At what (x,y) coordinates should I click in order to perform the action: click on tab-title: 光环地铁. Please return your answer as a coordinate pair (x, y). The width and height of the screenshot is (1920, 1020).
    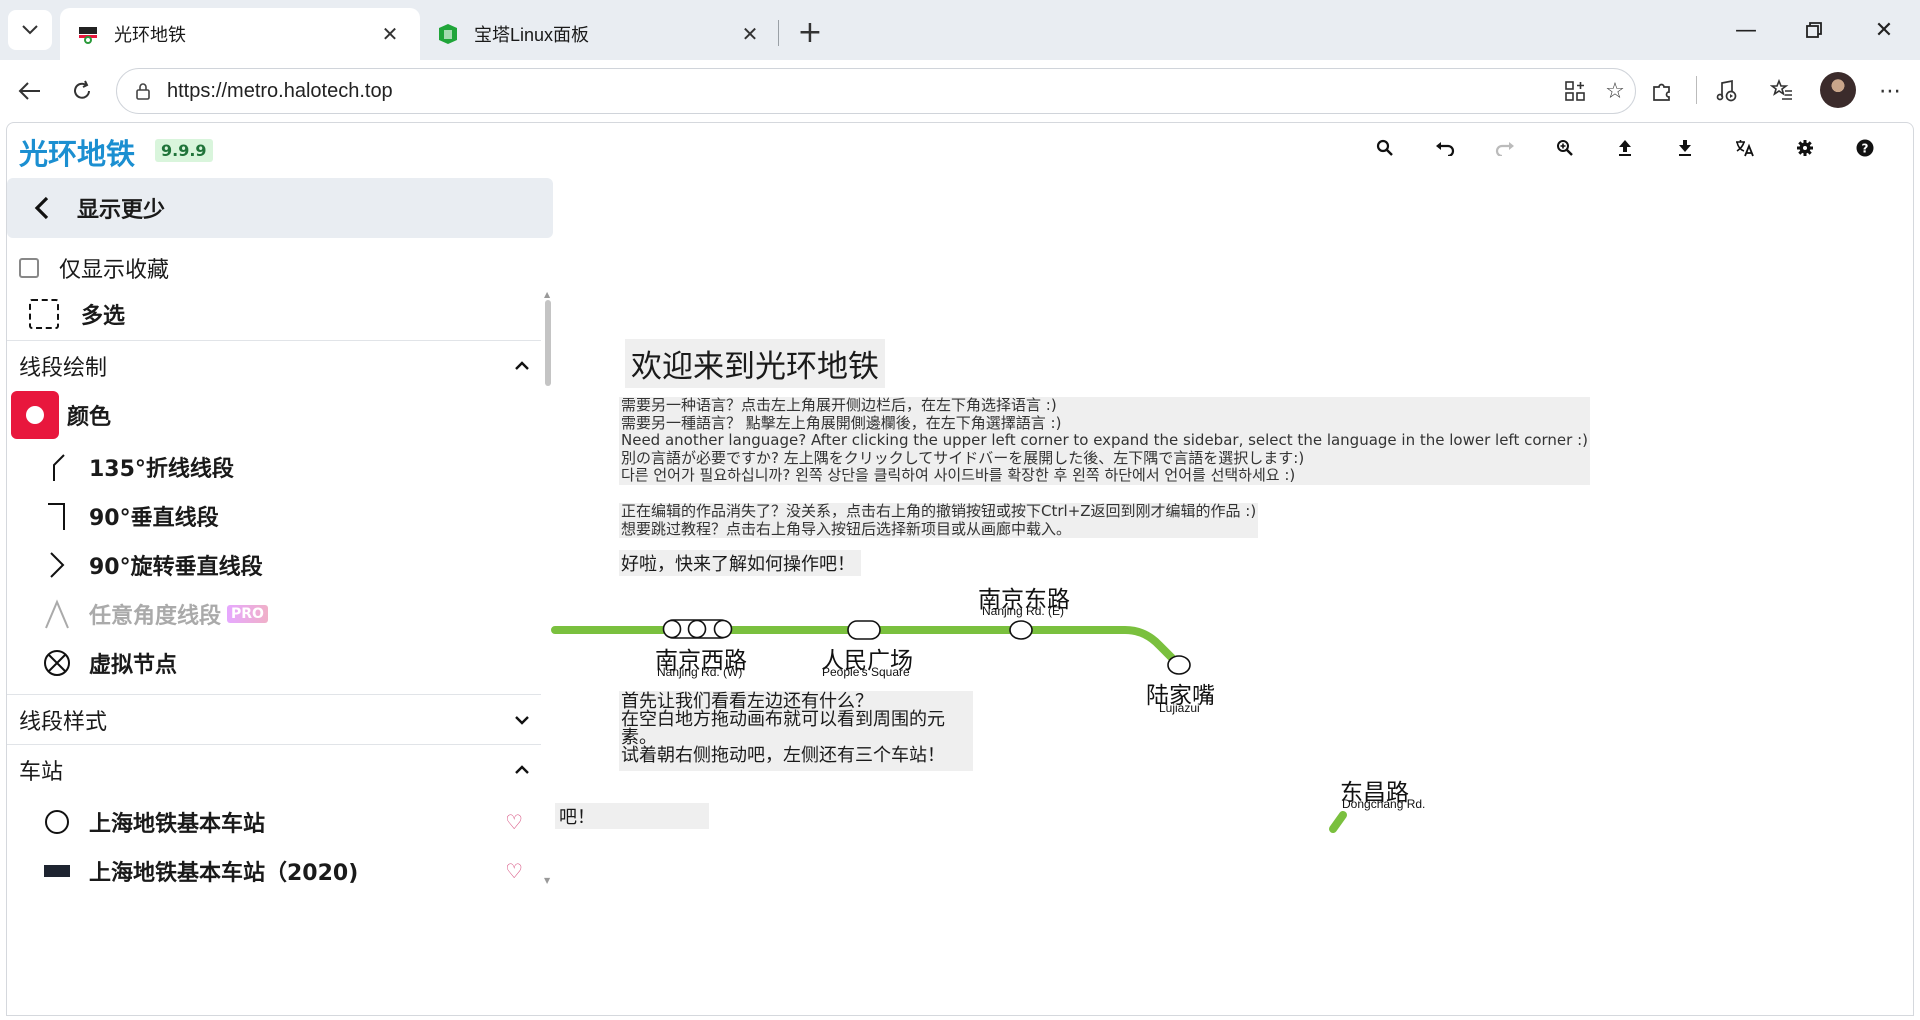
    Looking at the image, I should click on (150, 35).